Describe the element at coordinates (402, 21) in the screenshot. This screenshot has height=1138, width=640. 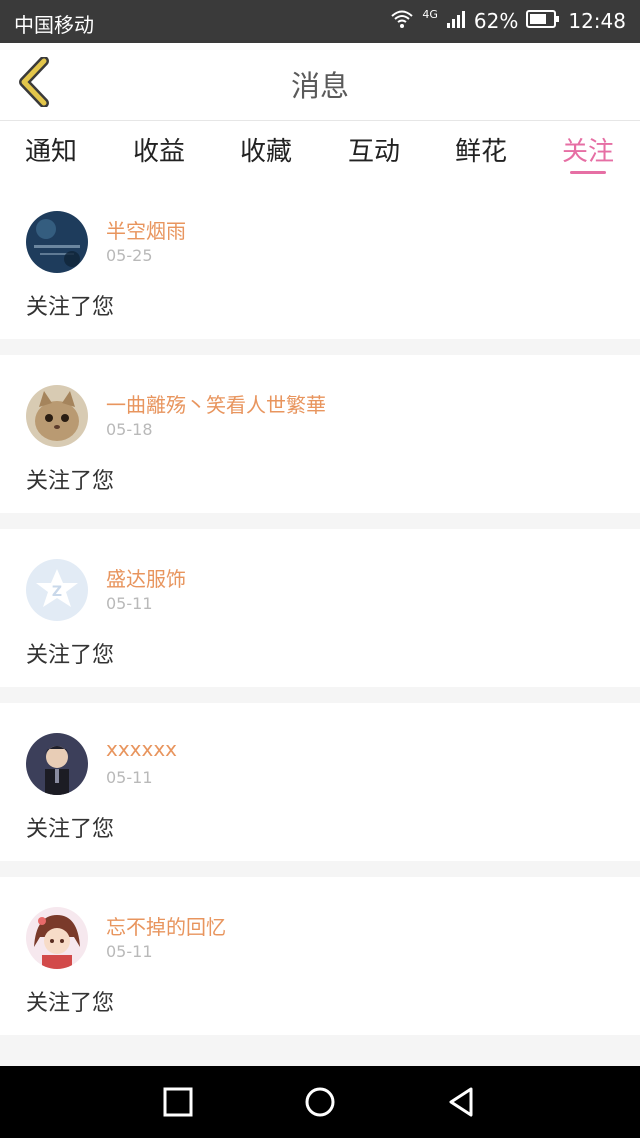
I see `wifi-icon` at that location.